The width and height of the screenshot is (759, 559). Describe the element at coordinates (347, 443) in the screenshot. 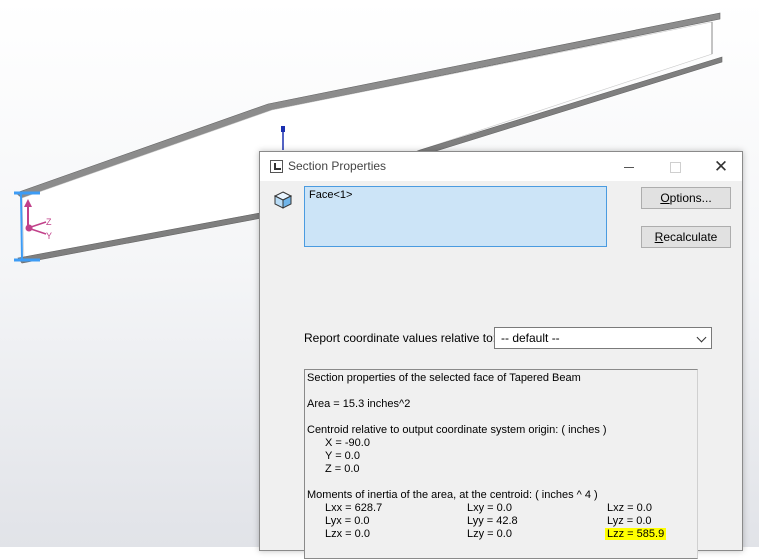

I see `centroid-x: X = -90.0` at that location.